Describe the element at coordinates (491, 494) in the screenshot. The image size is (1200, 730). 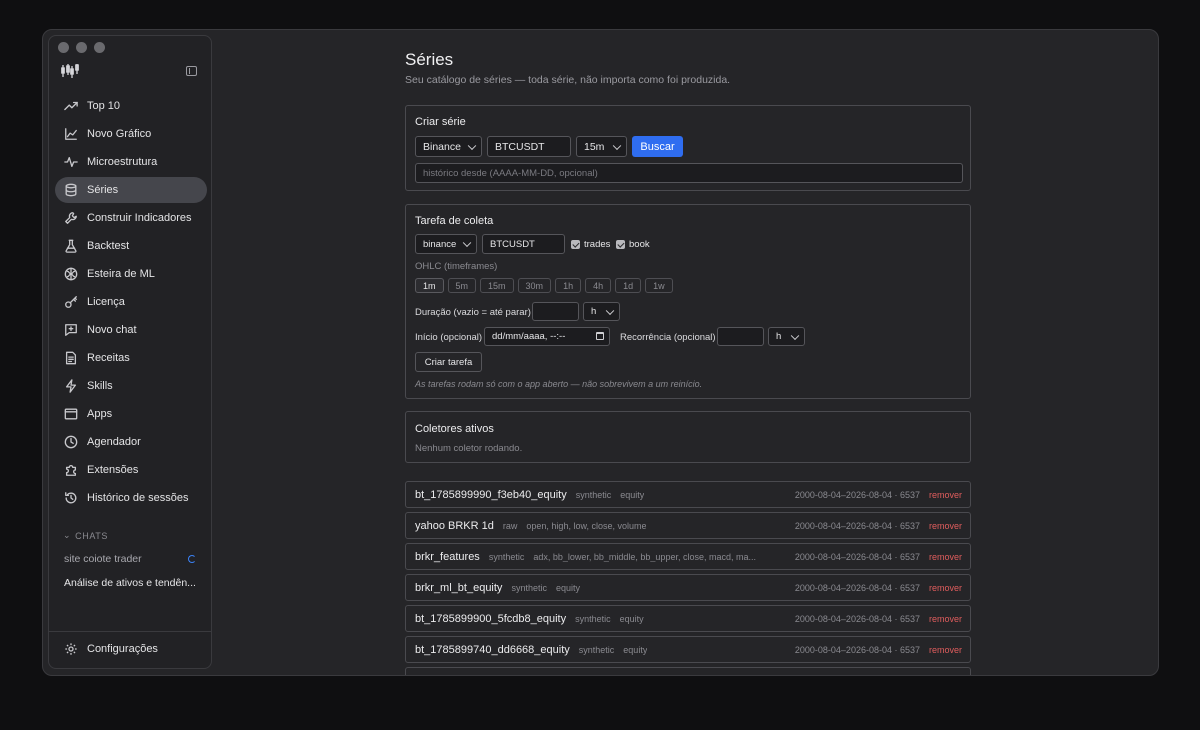
I see `series-name: bt_1785899990_f3eb40_equity` at that location.